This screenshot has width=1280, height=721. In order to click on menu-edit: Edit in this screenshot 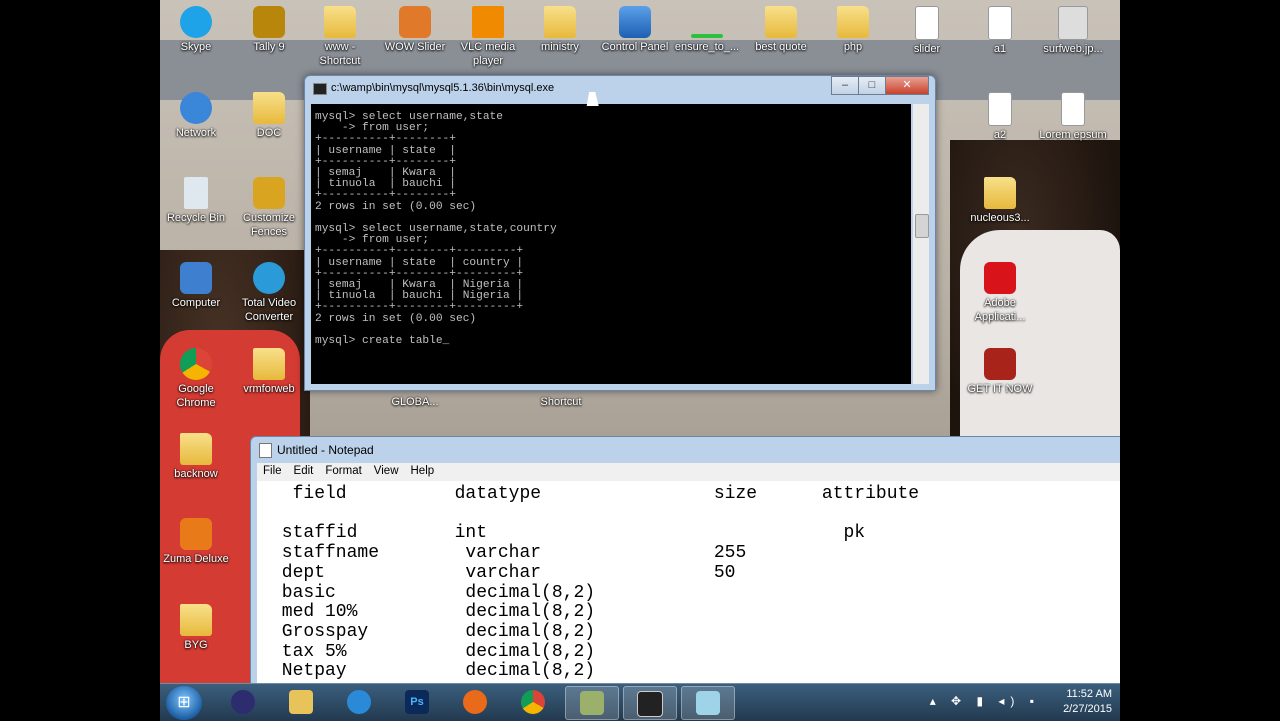, I will do `click(304, 472)`.